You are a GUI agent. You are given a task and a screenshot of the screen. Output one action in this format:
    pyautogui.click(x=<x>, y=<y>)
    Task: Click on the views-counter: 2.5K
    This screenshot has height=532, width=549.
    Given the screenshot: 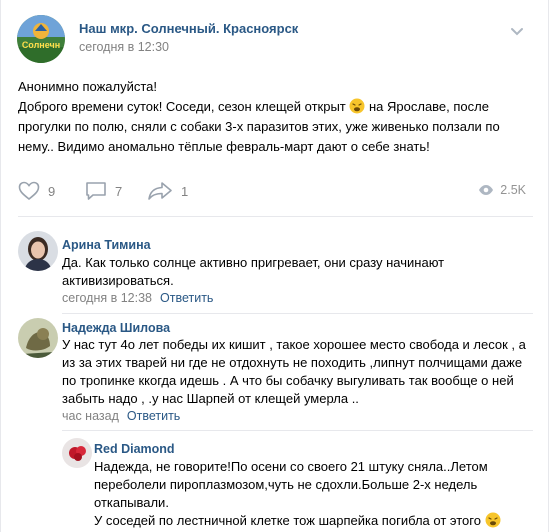 What is the action you would take?
    pyautogui.click(x=502, y=190)
    